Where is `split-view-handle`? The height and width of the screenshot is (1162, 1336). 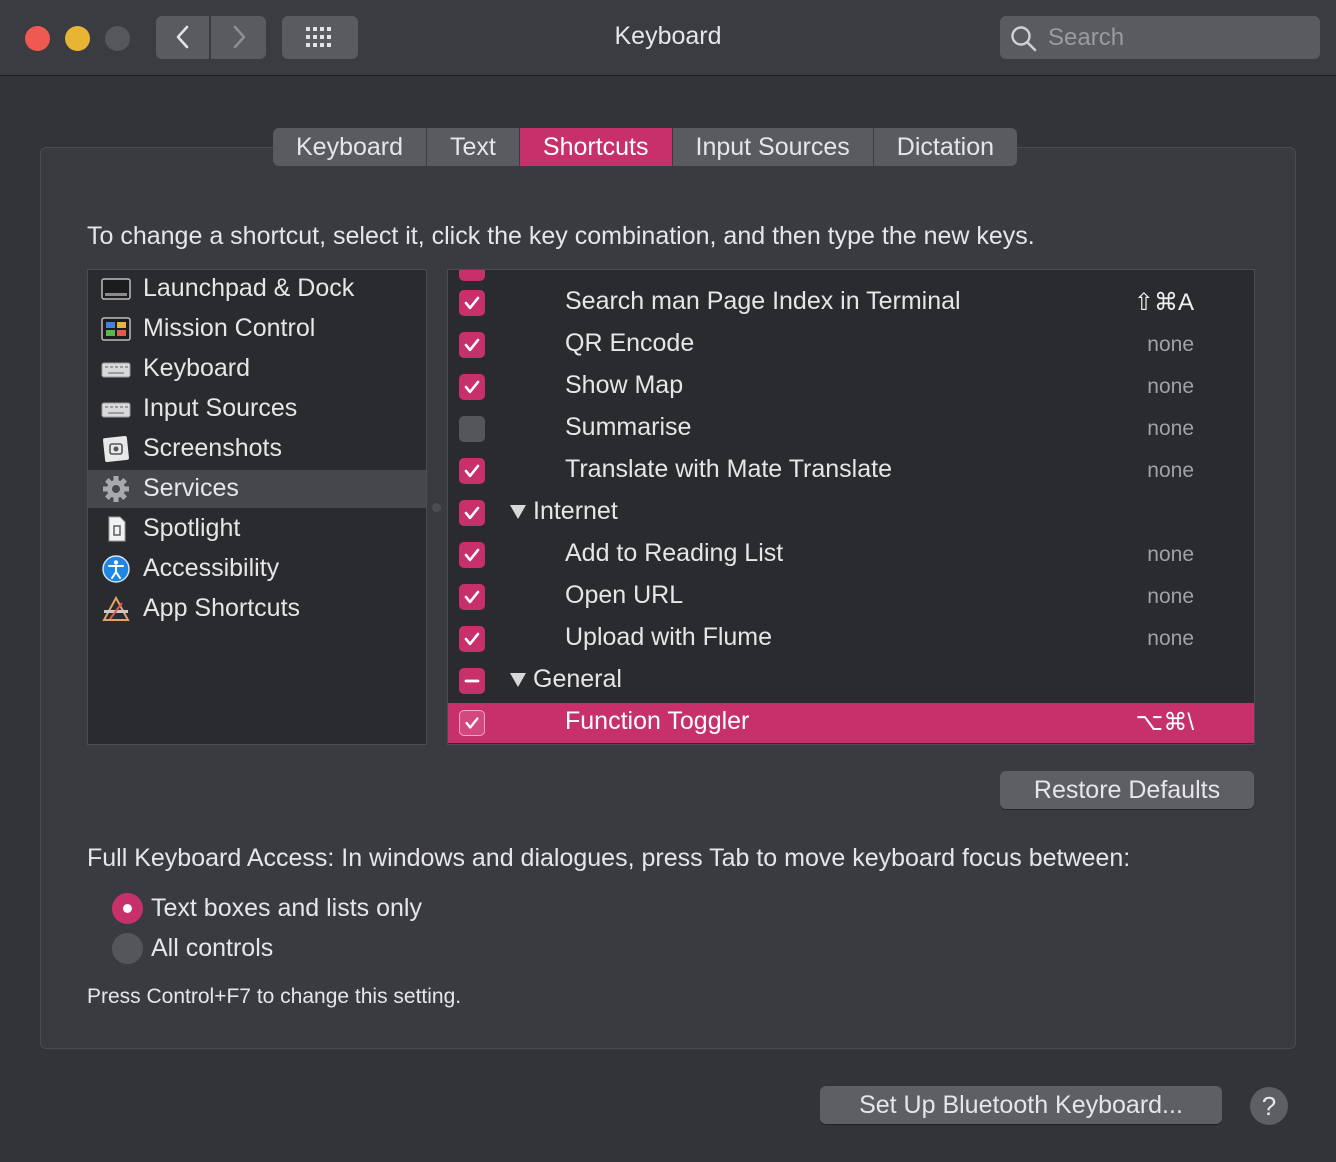 split-view-handle is located at coordinates (436, 507).